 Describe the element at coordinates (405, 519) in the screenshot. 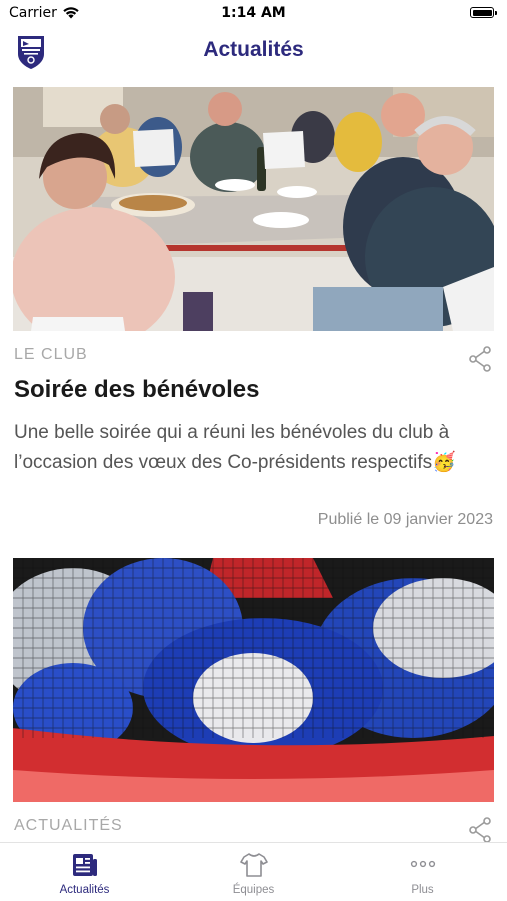

I see `card-date: Publié le 09 janvier 2023` at that location.